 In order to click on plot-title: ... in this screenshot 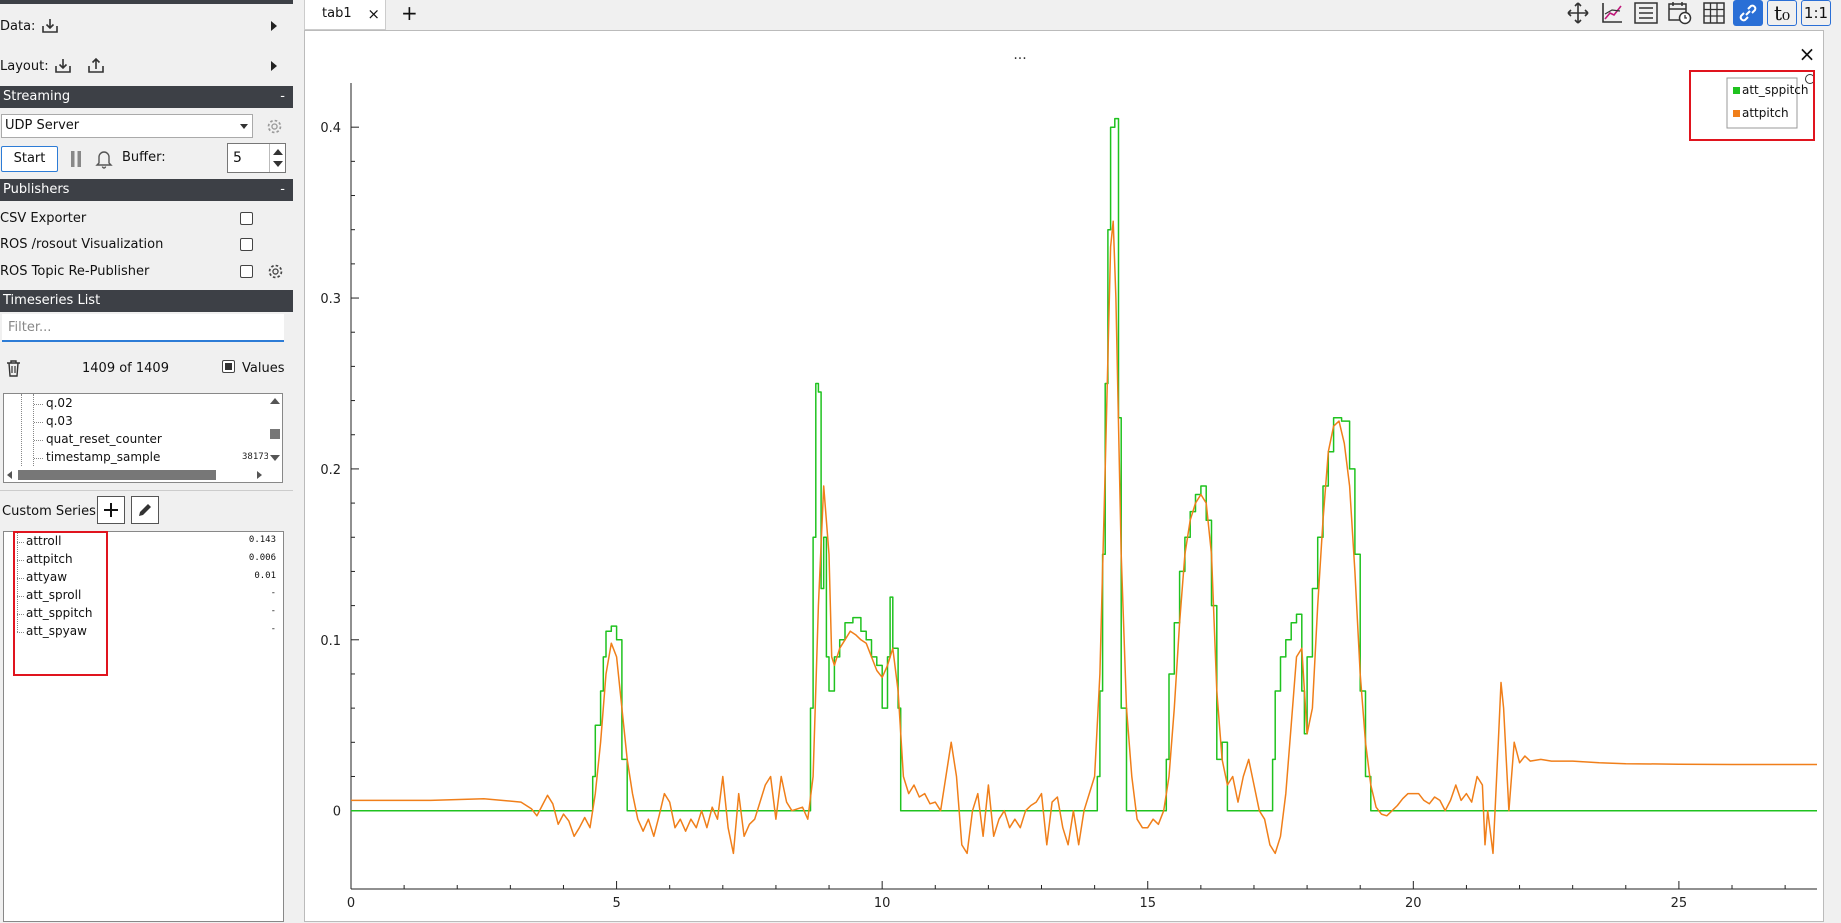, I will do `click(1019, 55)`.